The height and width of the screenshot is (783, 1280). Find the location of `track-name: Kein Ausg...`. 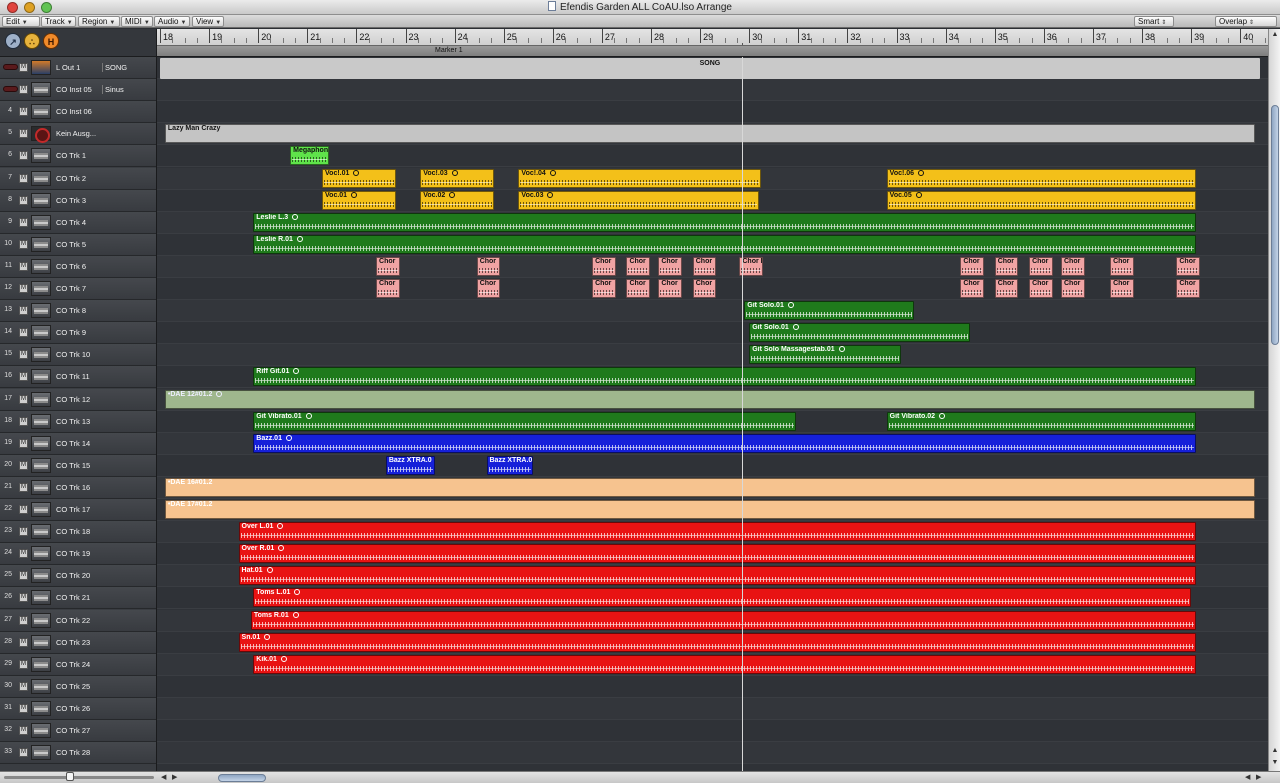

track-name: Kein Ausg... is located at coordinates (76, 133).